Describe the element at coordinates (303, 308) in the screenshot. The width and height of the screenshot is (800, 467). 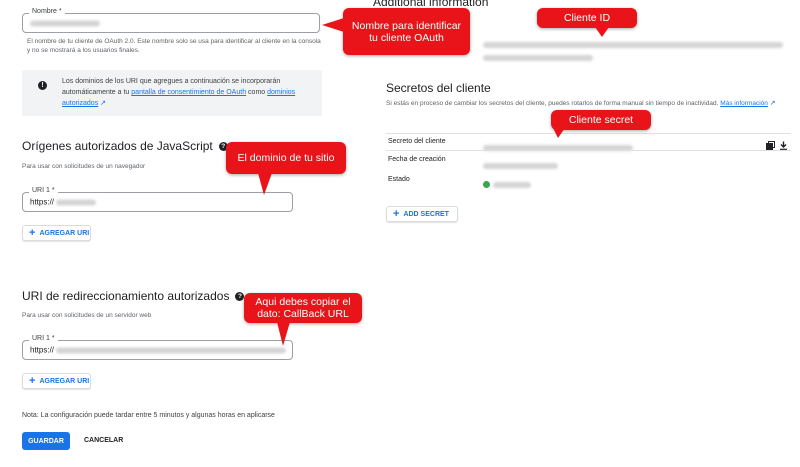
I see `callout-callback-url: Aqui debes copiar el dato: CallBack URL` at that location.